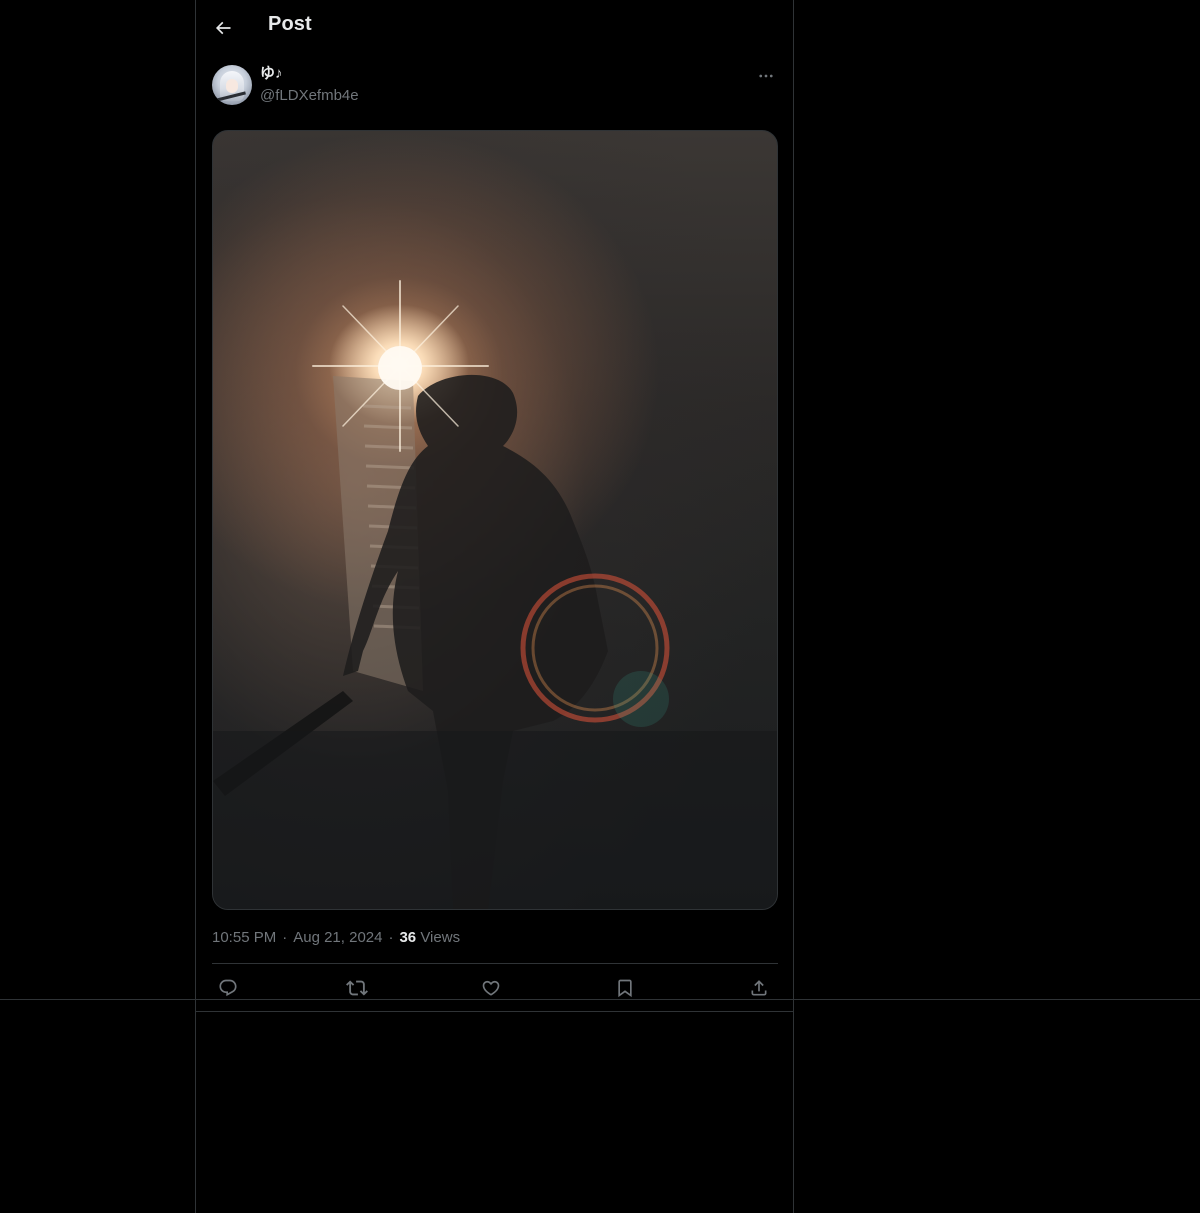 The width and height of the screenshot is (1200, 1213). I want to click on back-button, so click(223, 28).